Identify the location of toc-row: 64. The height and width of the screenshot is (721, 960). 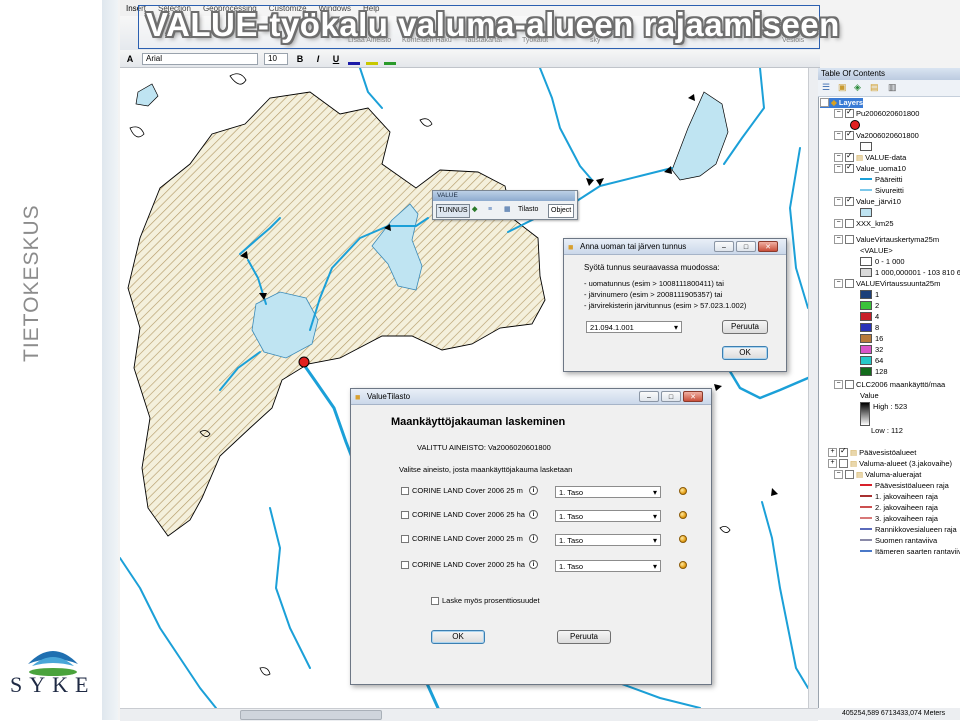
(871, 360).